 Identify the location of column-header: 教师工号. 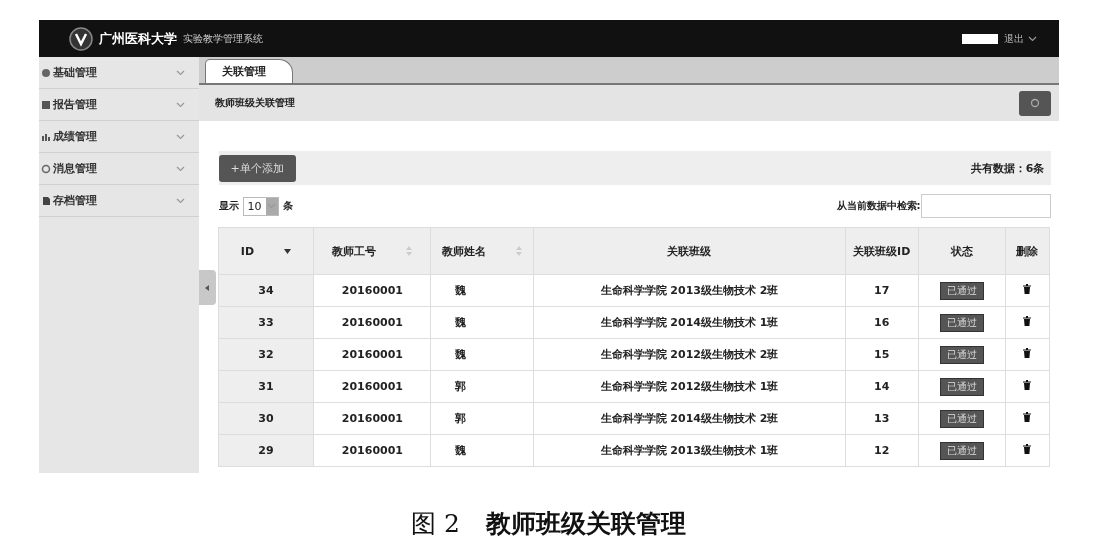
(354, 251).